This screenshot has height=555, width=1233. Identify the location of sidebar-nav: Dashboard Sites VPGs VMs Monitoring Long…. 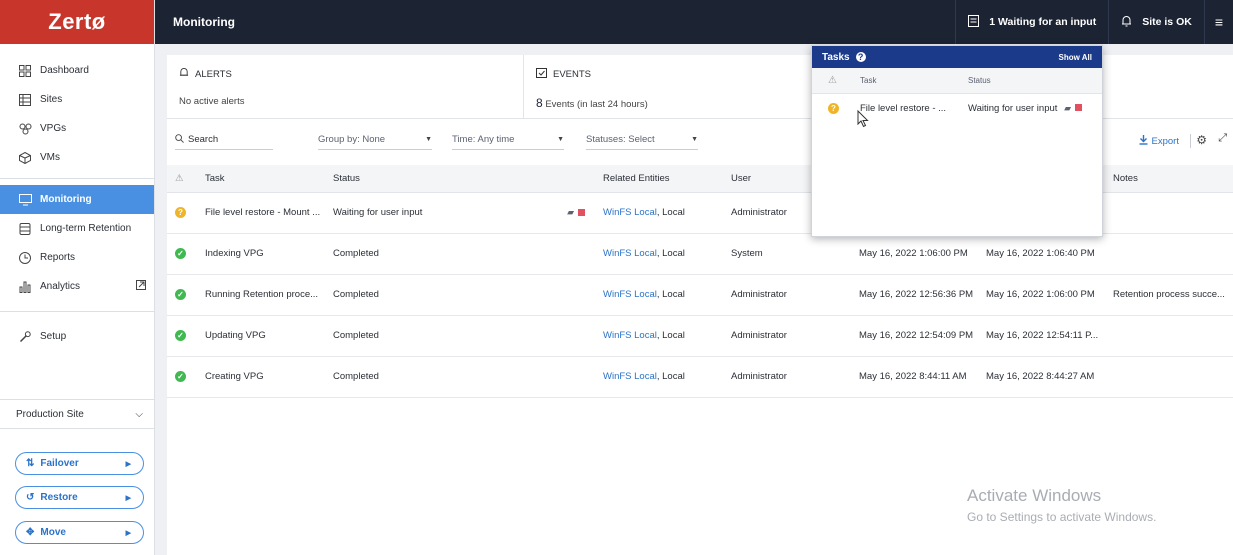
(77, 197).